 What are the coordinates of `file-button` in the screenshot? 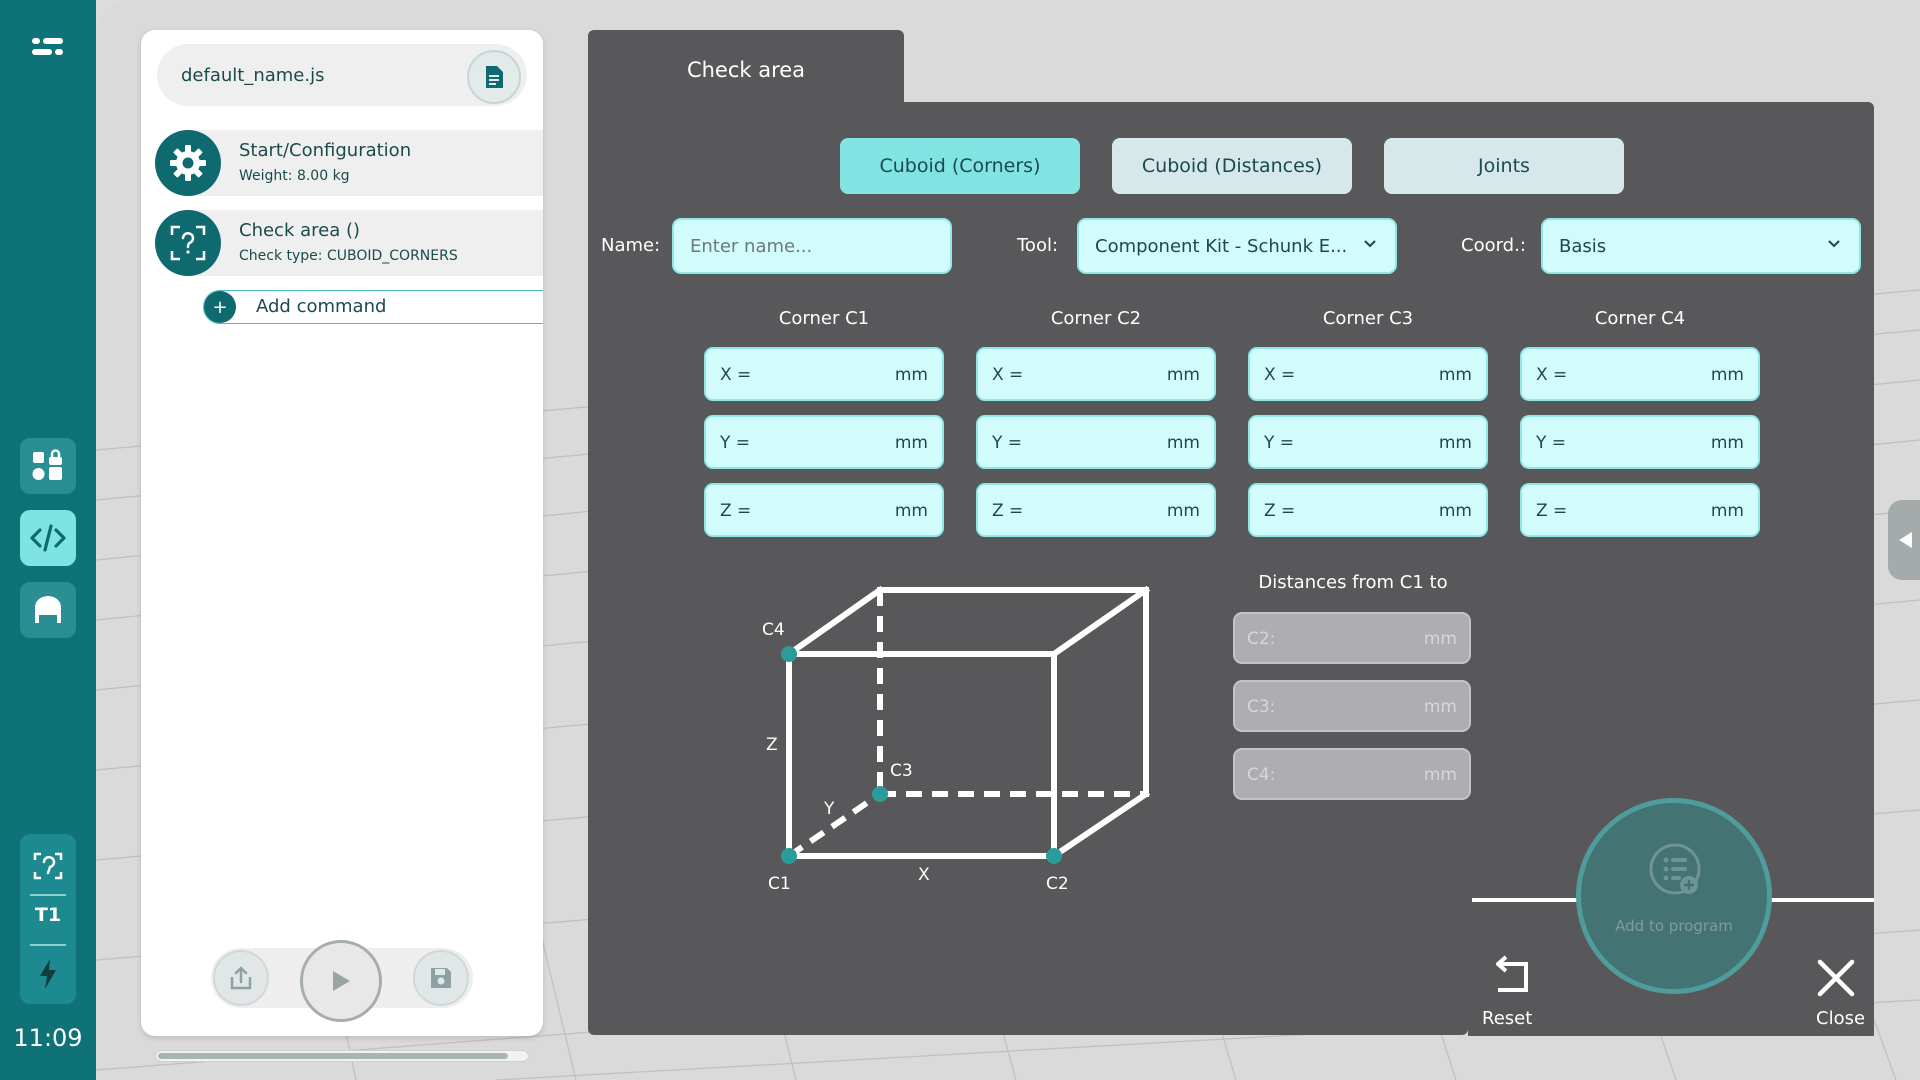 It's located at (494, 77).